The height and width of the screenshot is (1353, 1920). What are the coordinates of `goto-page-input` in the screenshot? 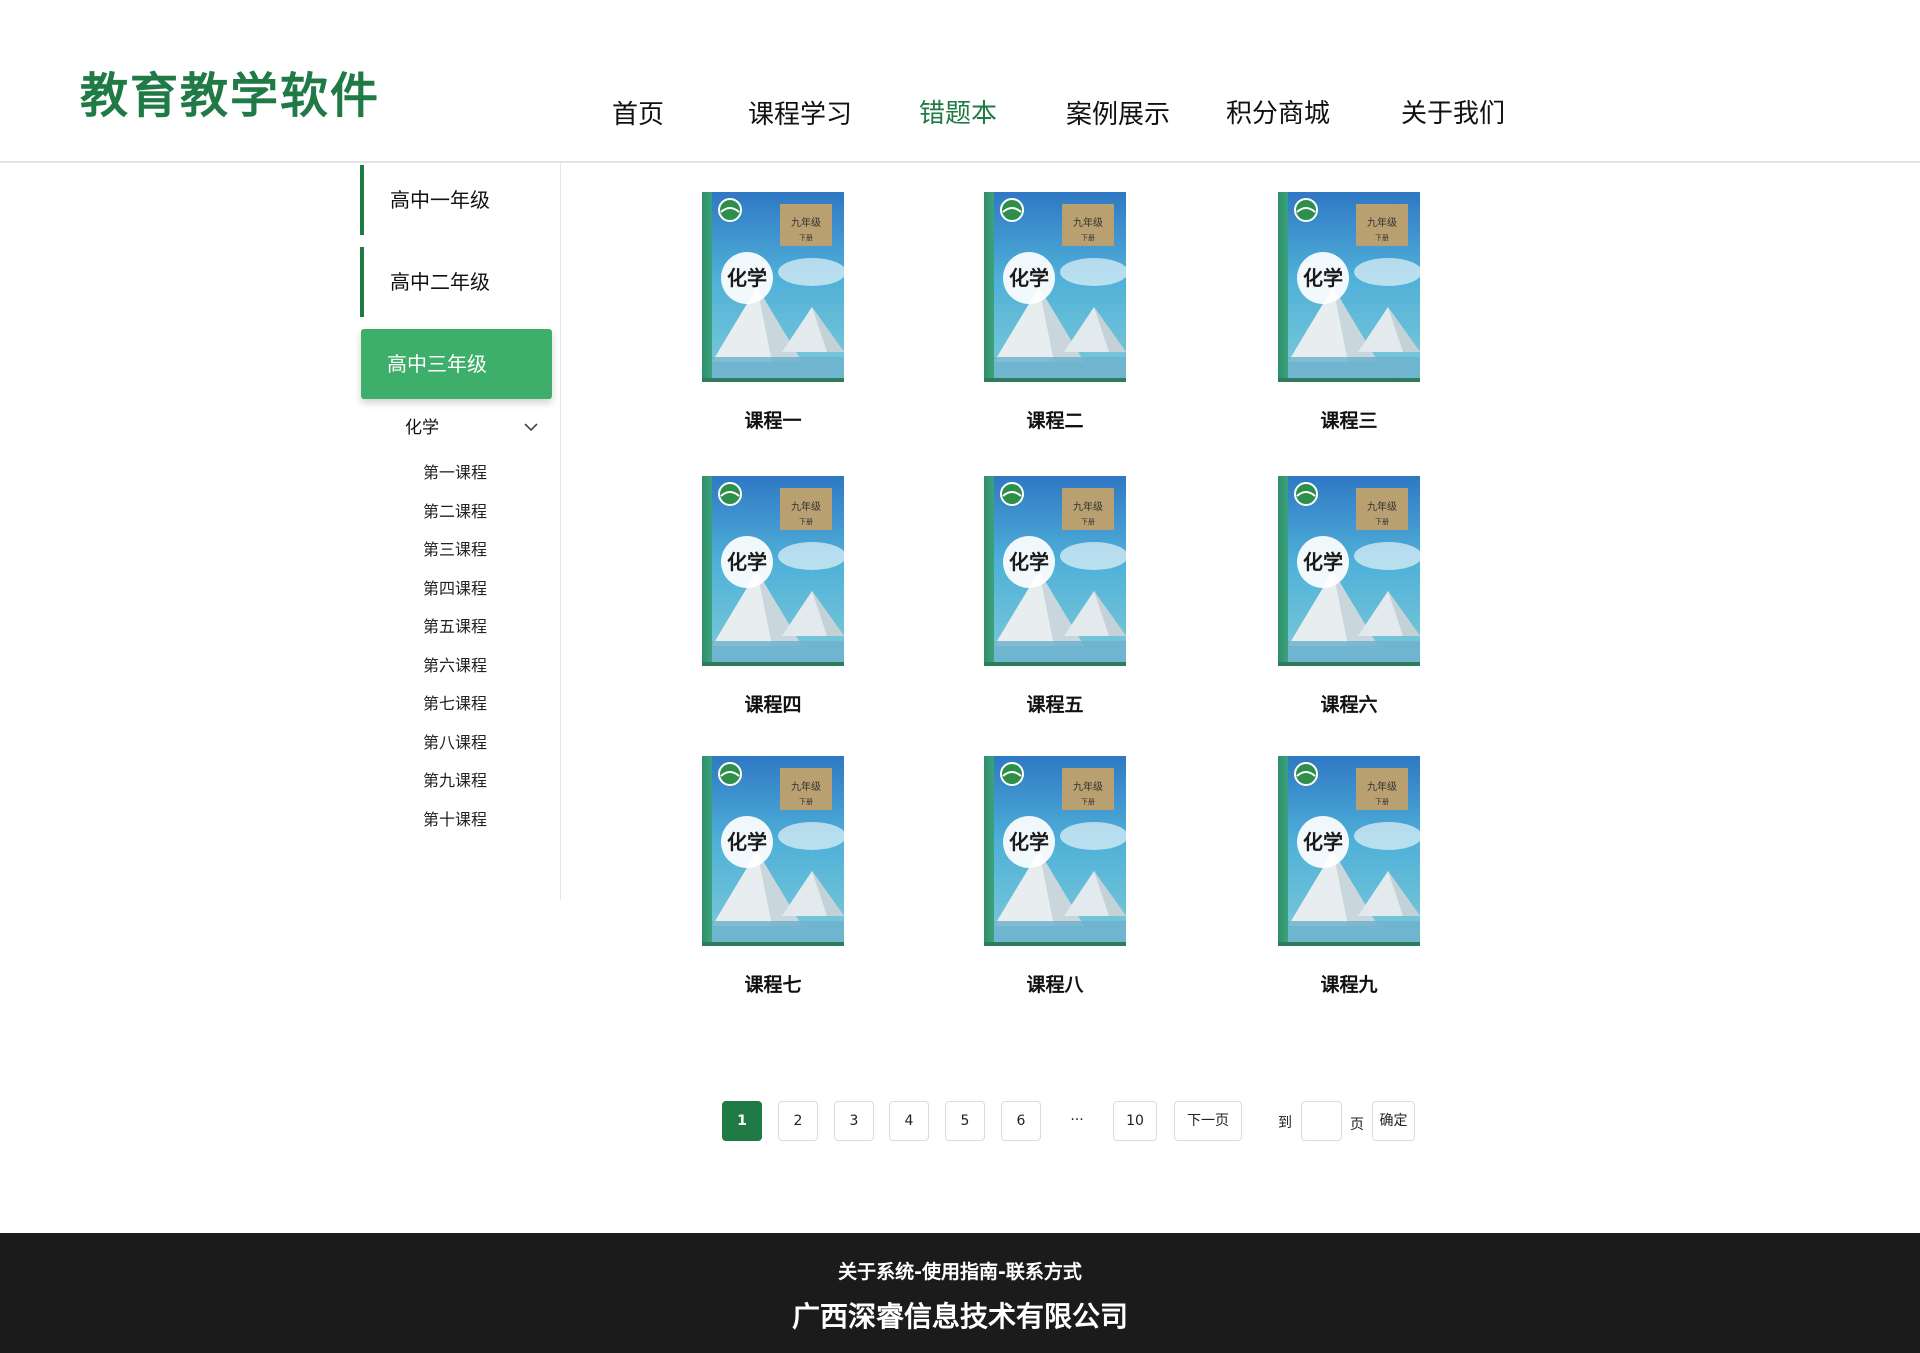 It's located at (1321, 1121).